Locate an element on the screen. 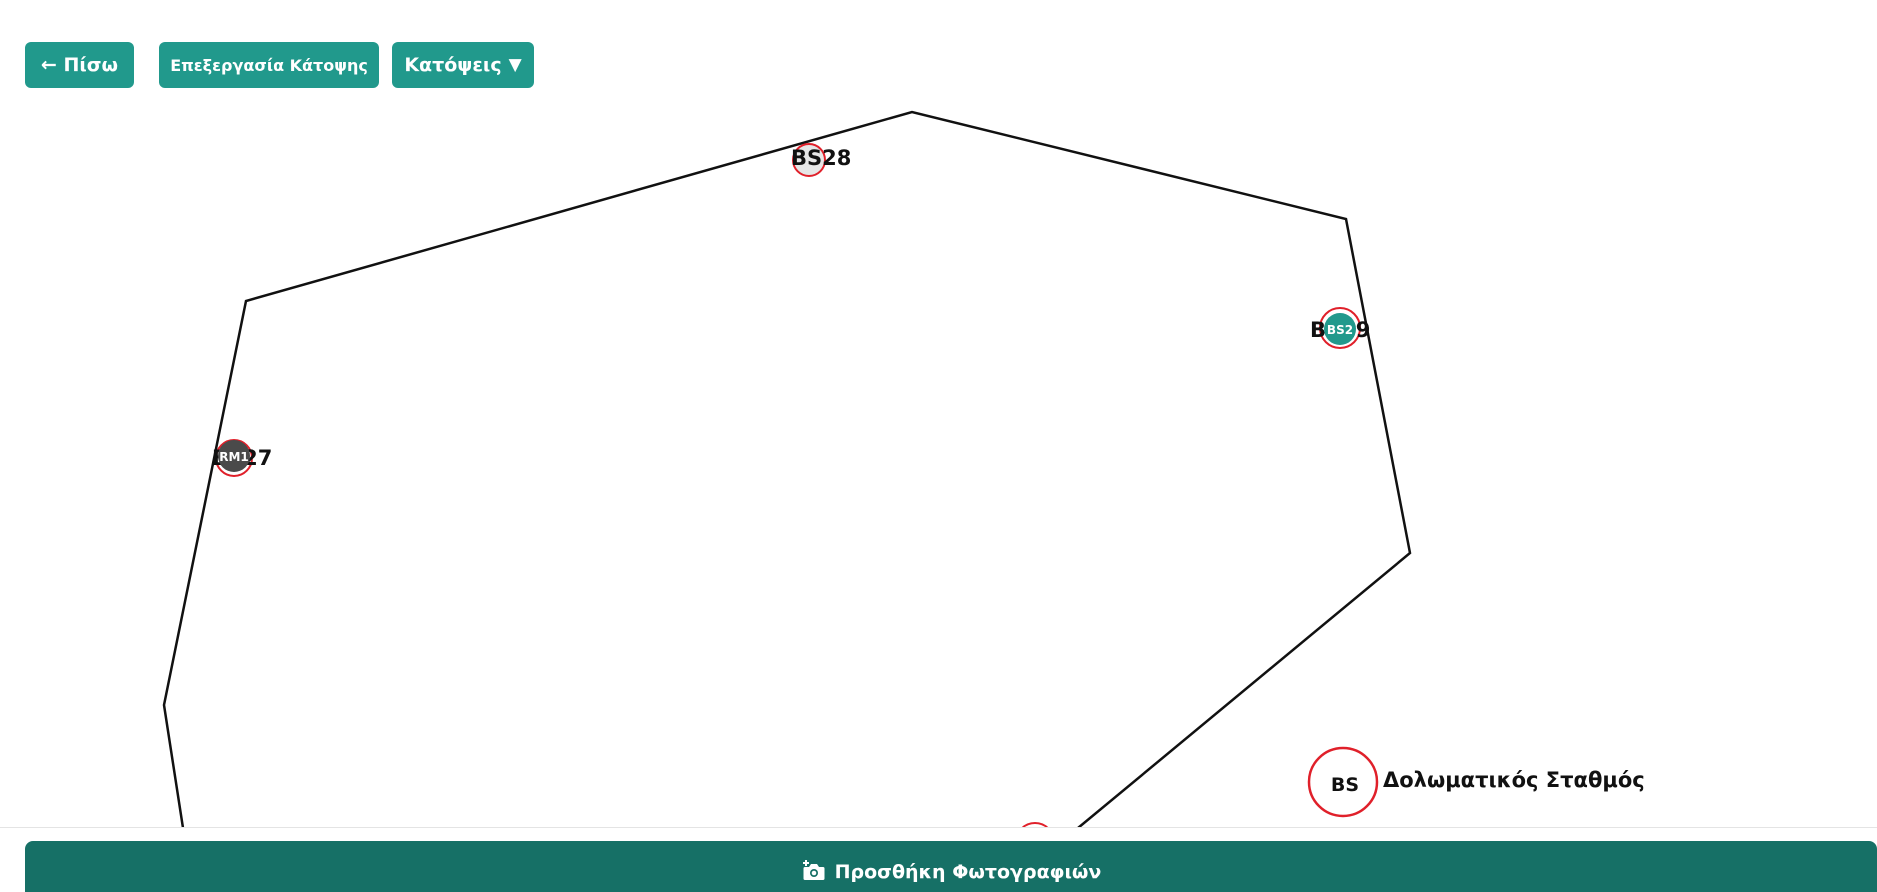  plans-dropdown-button: Κατόψεις ▼ is located at coordinates (463, 65).